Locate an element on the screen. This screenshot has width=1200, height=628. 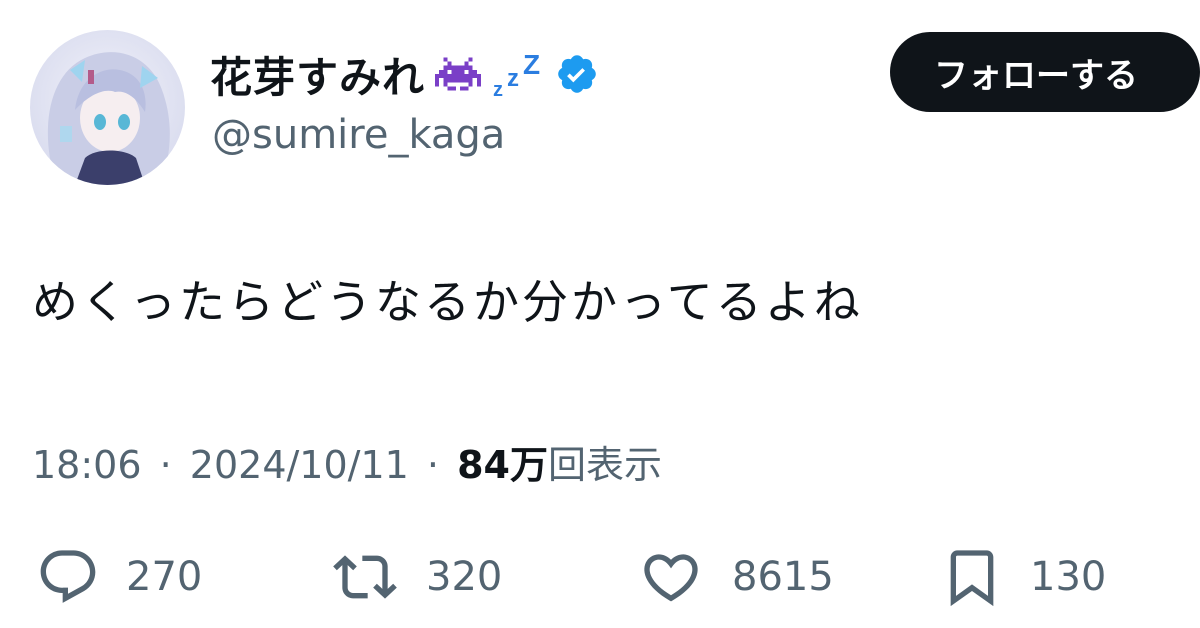
heart-icon is located at coordinates (671, 578).